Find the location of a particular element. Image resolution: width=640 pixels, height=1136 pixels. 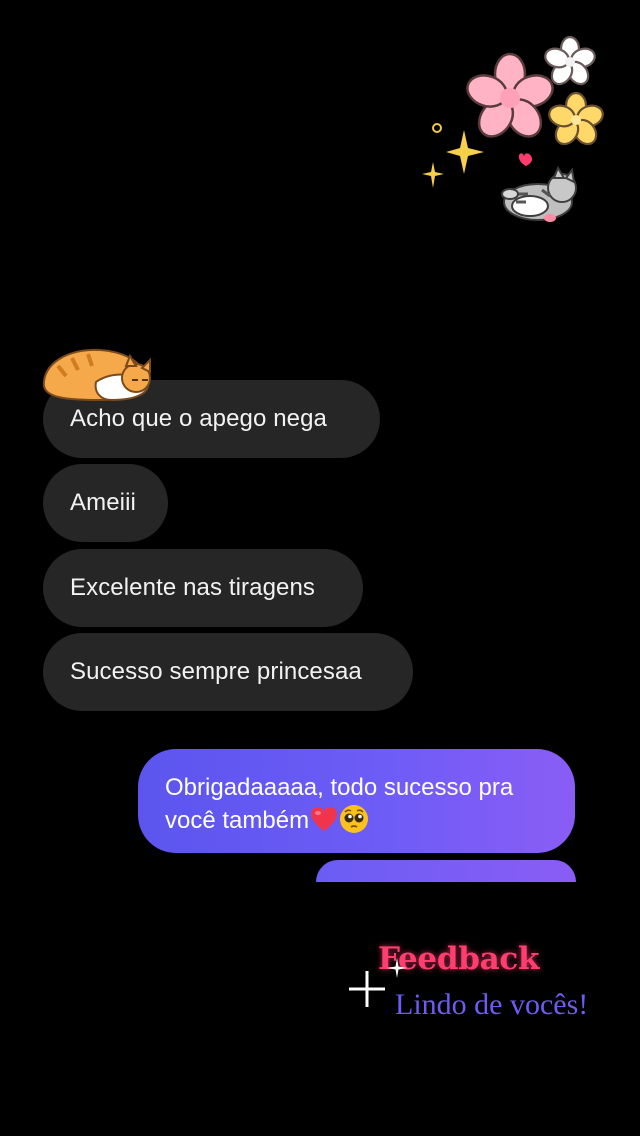

message-text-line2: você também is located at coordinates (237, 820).